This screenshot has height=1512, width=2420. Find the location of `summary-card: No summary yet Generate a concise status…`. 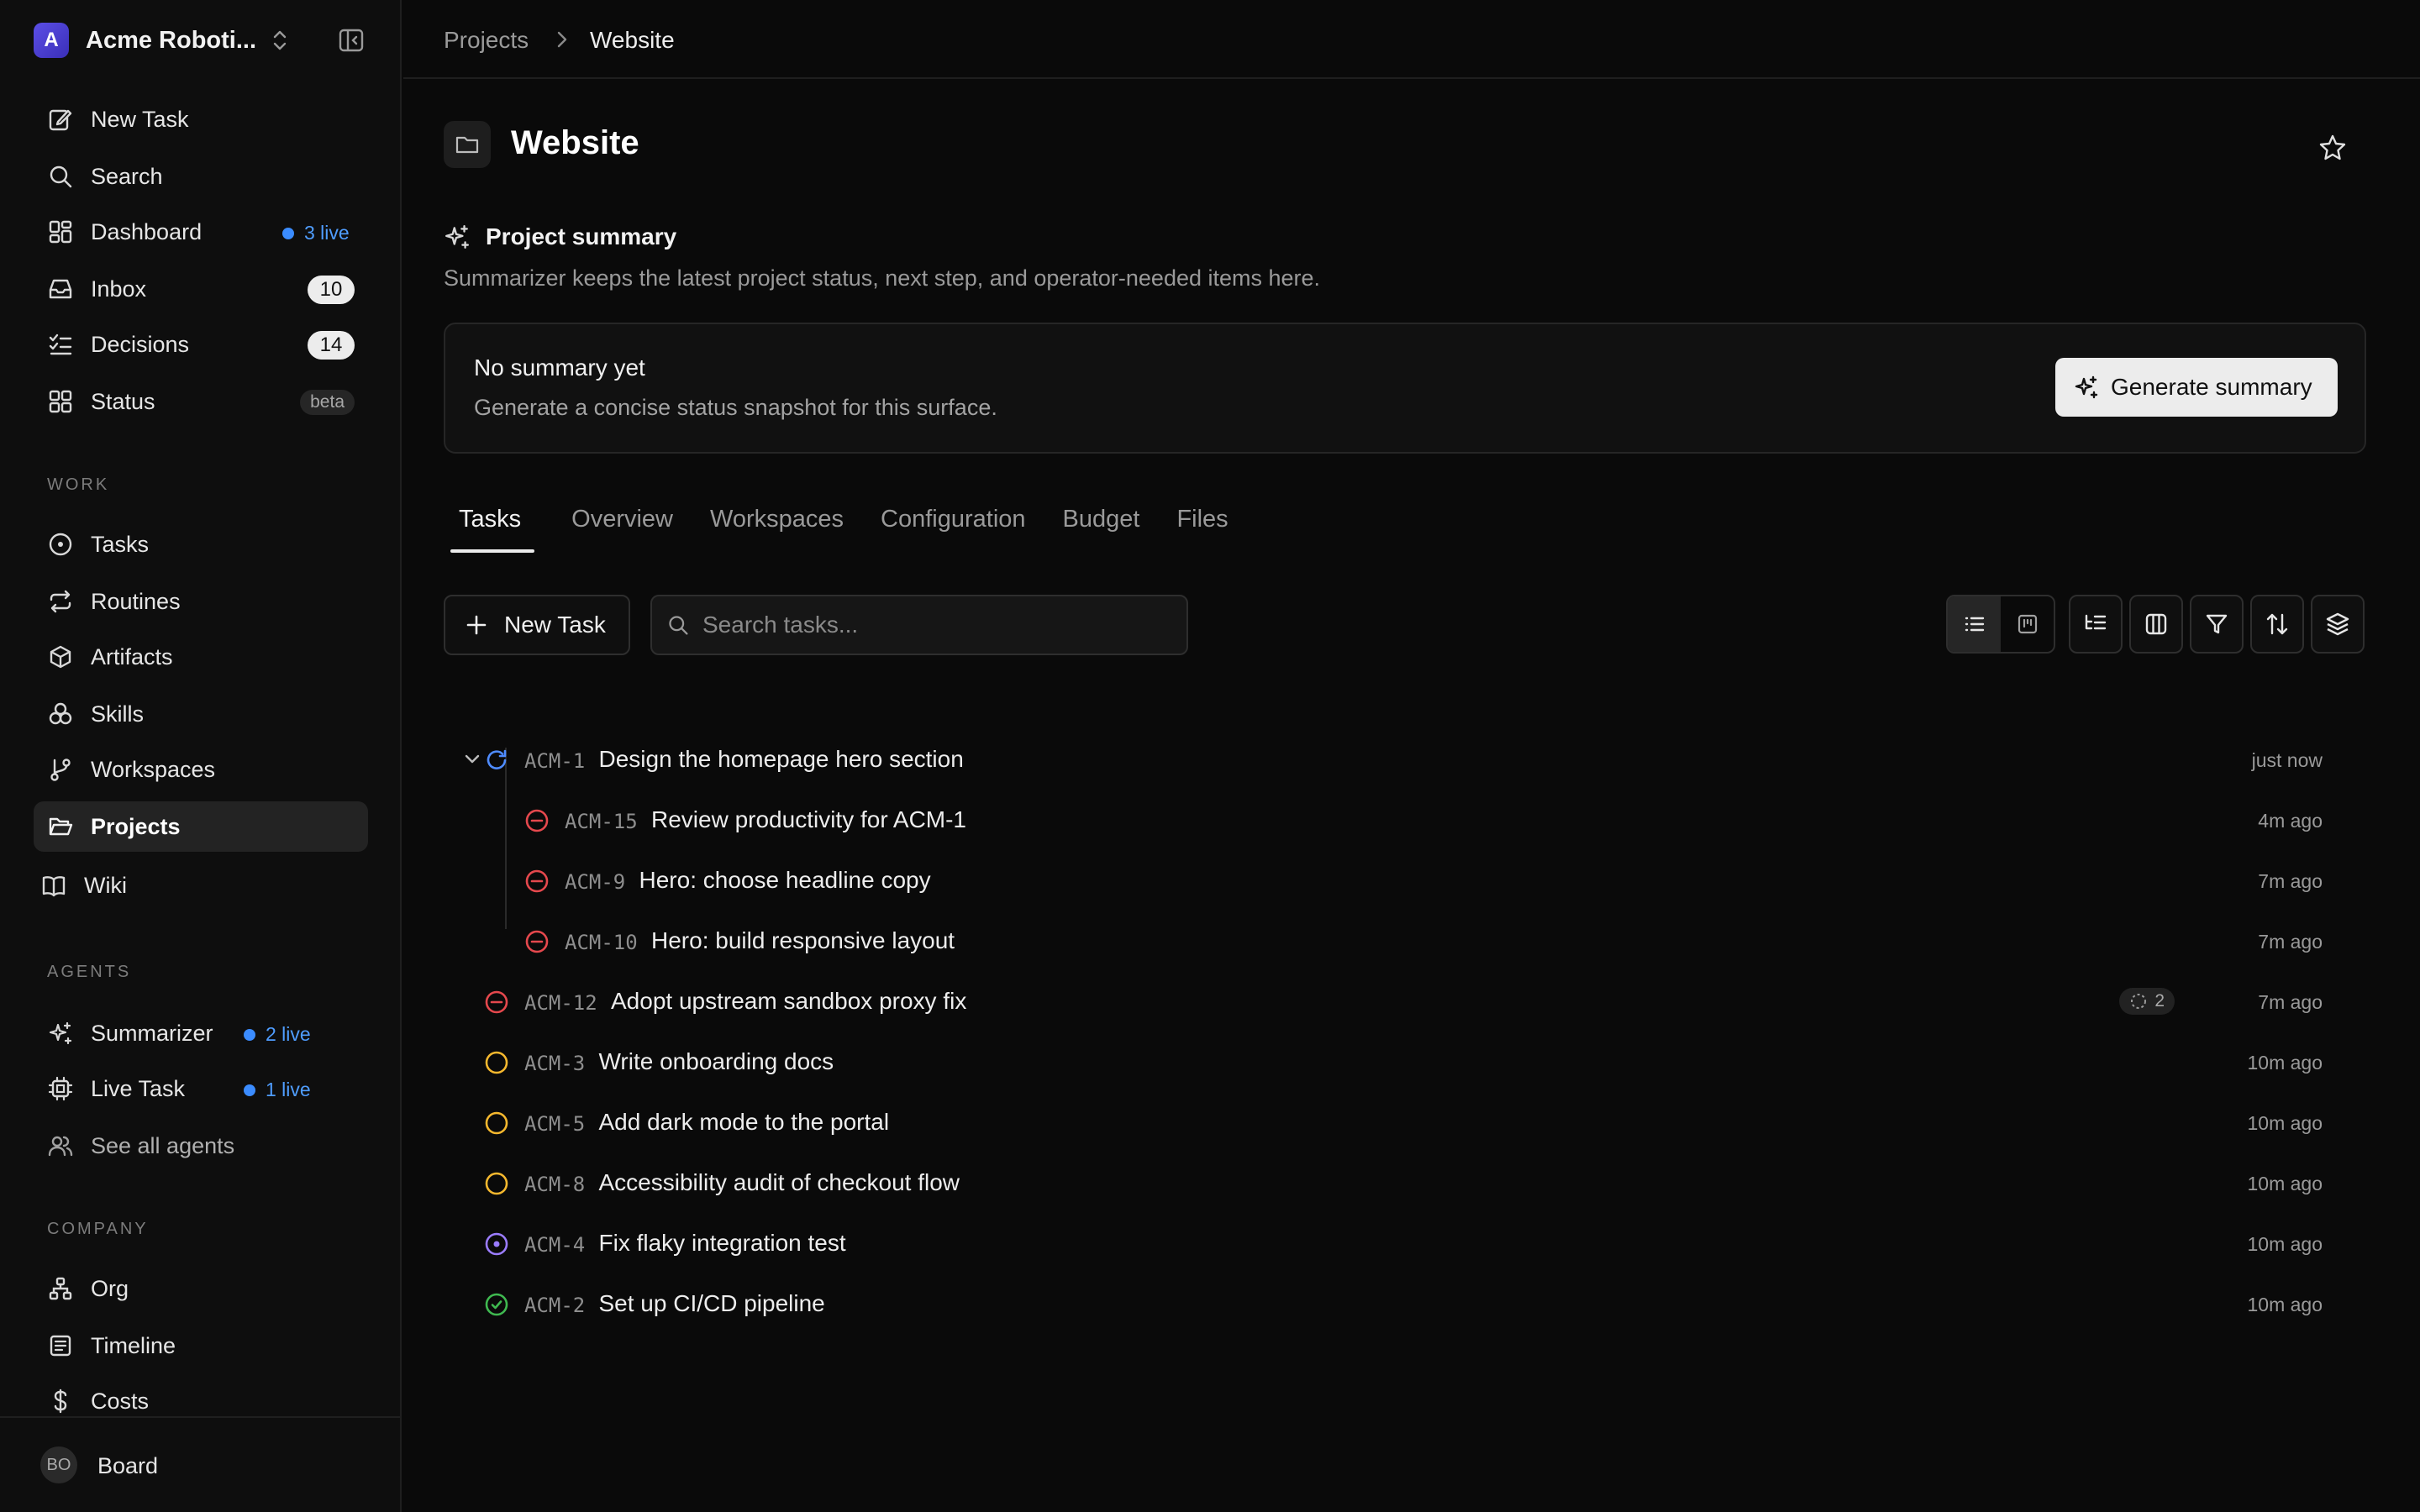

summary-card: No summary yet Generate a concise status… is located at coordinates (1405, 388).